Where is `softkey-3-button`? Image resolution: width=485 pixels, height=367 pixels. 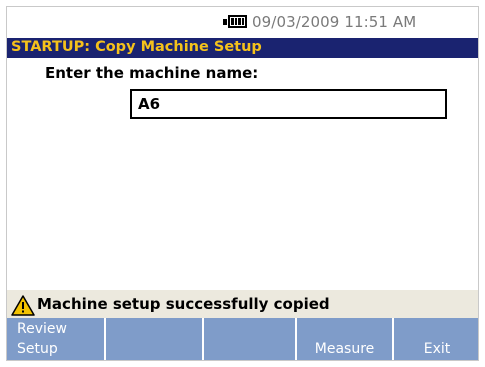
softkey-3-button is located at coordinates (249, 339).